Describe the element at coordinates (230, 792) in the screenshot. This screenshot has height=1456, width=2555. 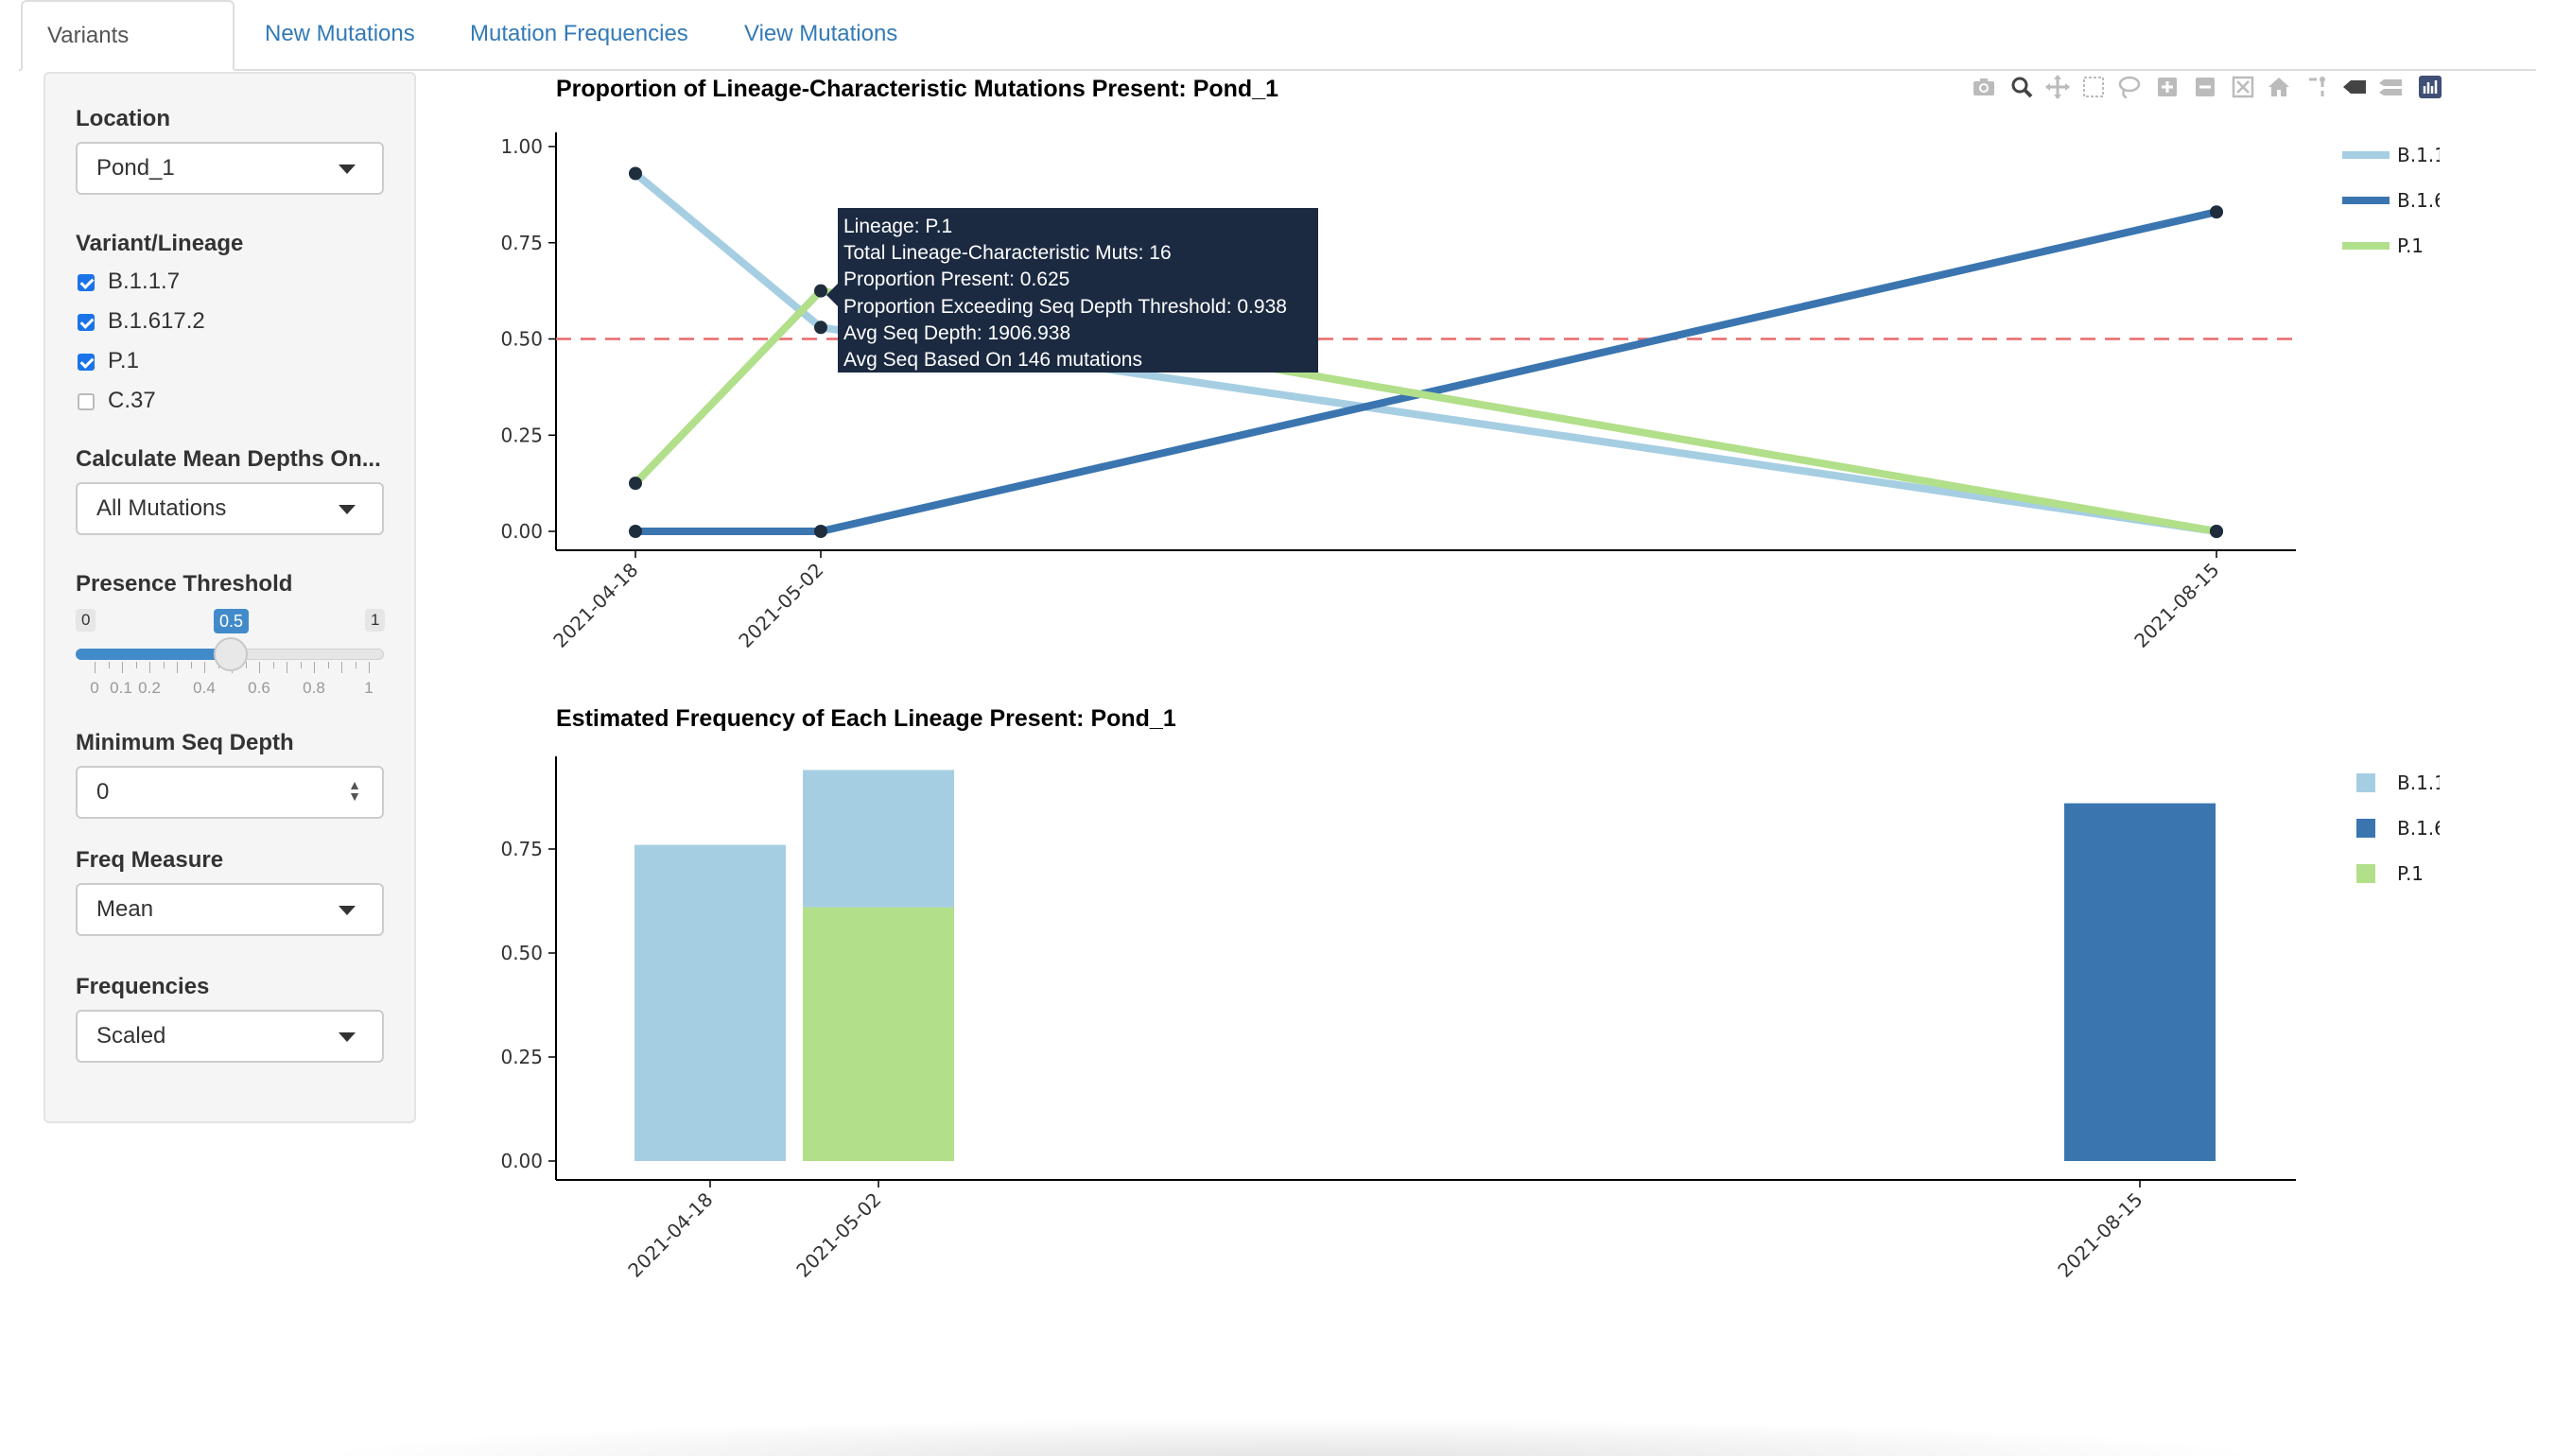
I see `min-seq-depth-input: 0 ▲ ▼` at that location.